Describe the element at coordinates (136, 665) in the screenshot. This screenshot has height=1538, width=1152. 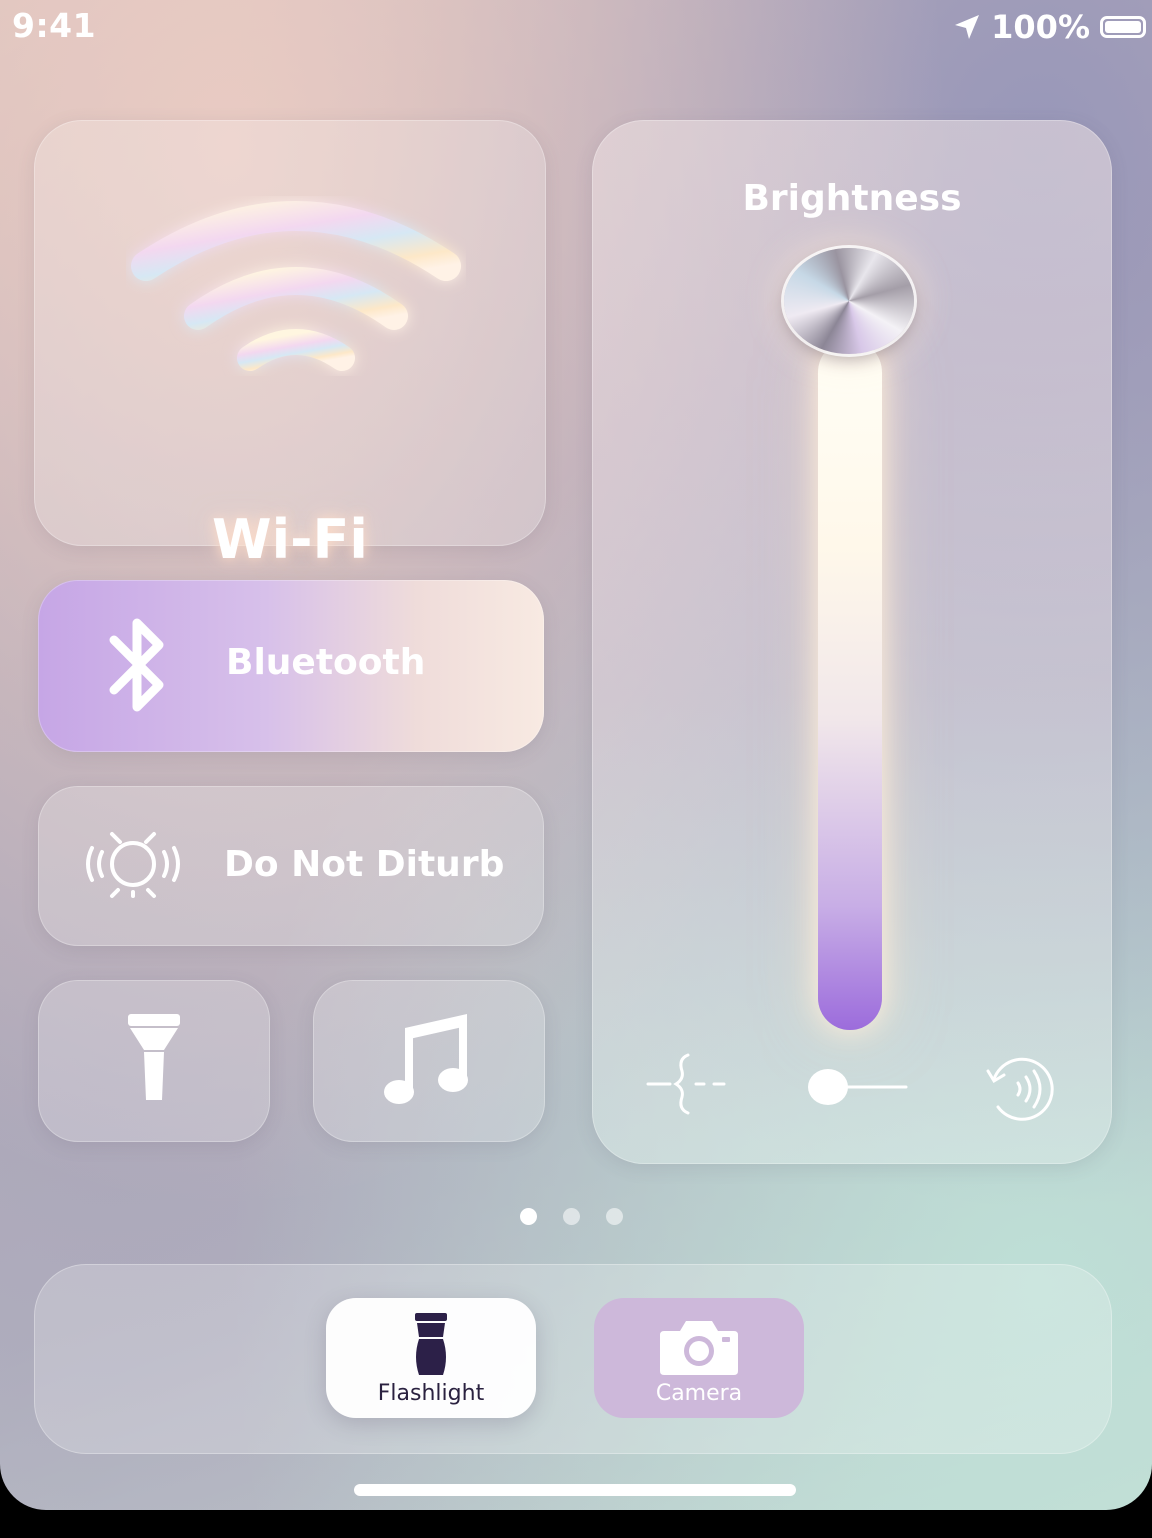
I see `bluetooth-icon` at that location.